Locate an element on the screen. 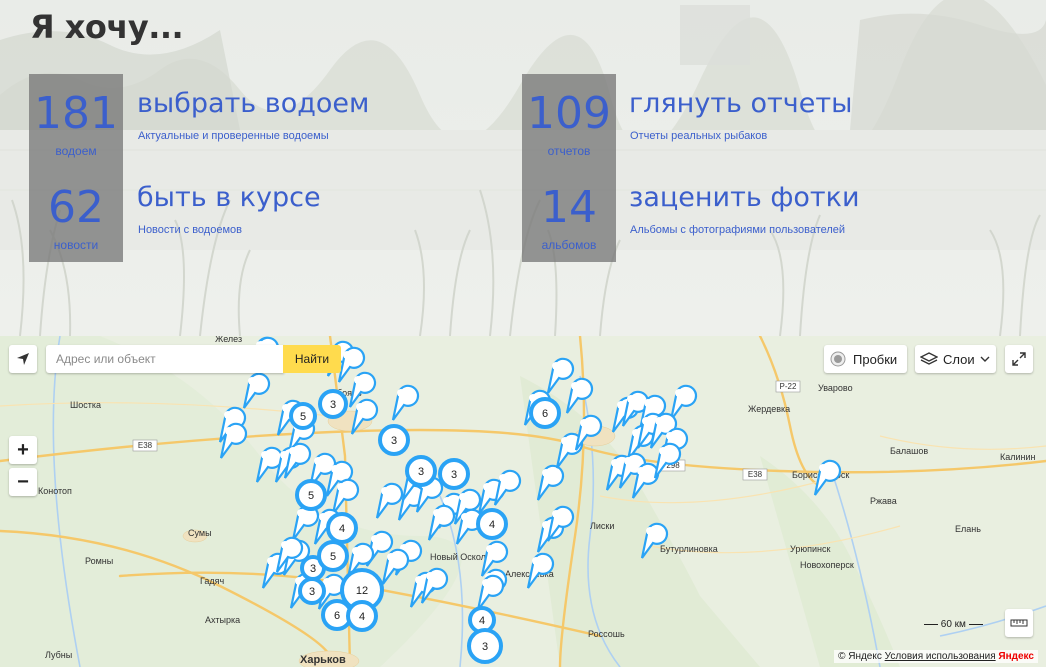 Image resolution: width=1046 pixels, height=667 pixels. stay-informed-link: быть в курсе is located at coordinates (229, 197).